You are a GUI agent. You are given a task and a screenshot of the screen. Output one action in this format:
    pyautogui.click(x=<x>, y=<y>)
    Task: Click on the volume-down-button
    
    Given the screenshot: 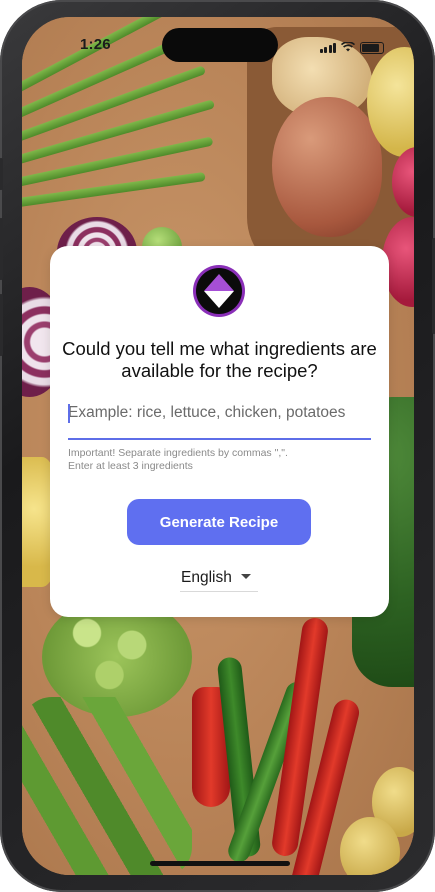 What is the action you would take?
    pyautogui.click(x=1, y=325)
    